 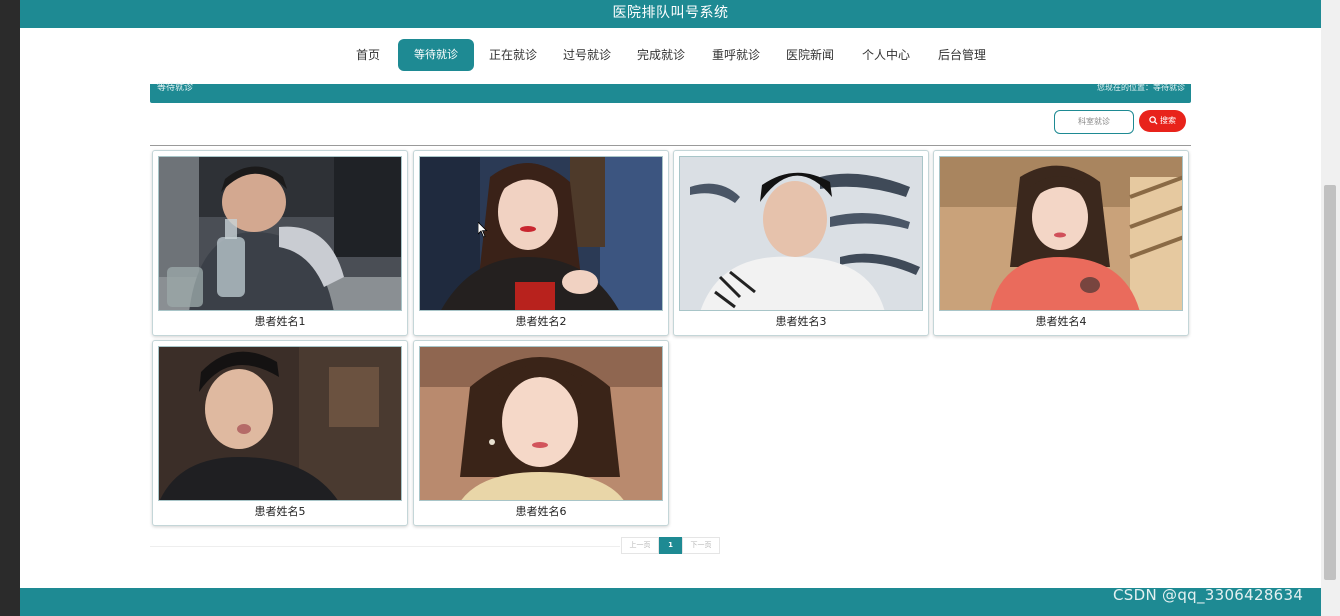 I want to click on patient-card-6: 患者姓名6, so click(x=541, y=433).